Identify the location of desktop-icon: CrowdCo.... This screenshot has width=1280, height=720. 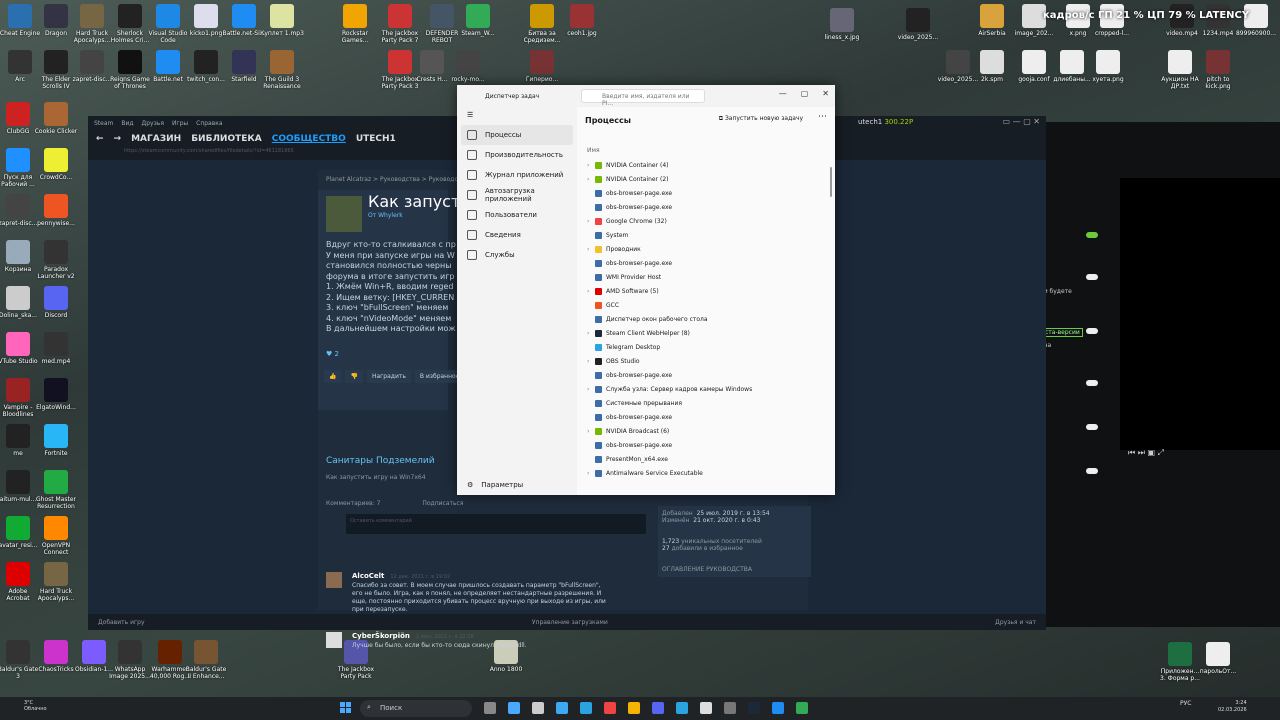
(56, 168).